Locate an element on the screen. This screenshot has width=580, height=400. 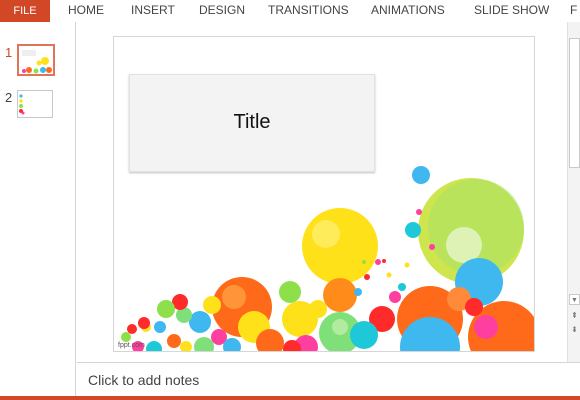
credit-text: fppt.com is located at coordinates (131, 345).